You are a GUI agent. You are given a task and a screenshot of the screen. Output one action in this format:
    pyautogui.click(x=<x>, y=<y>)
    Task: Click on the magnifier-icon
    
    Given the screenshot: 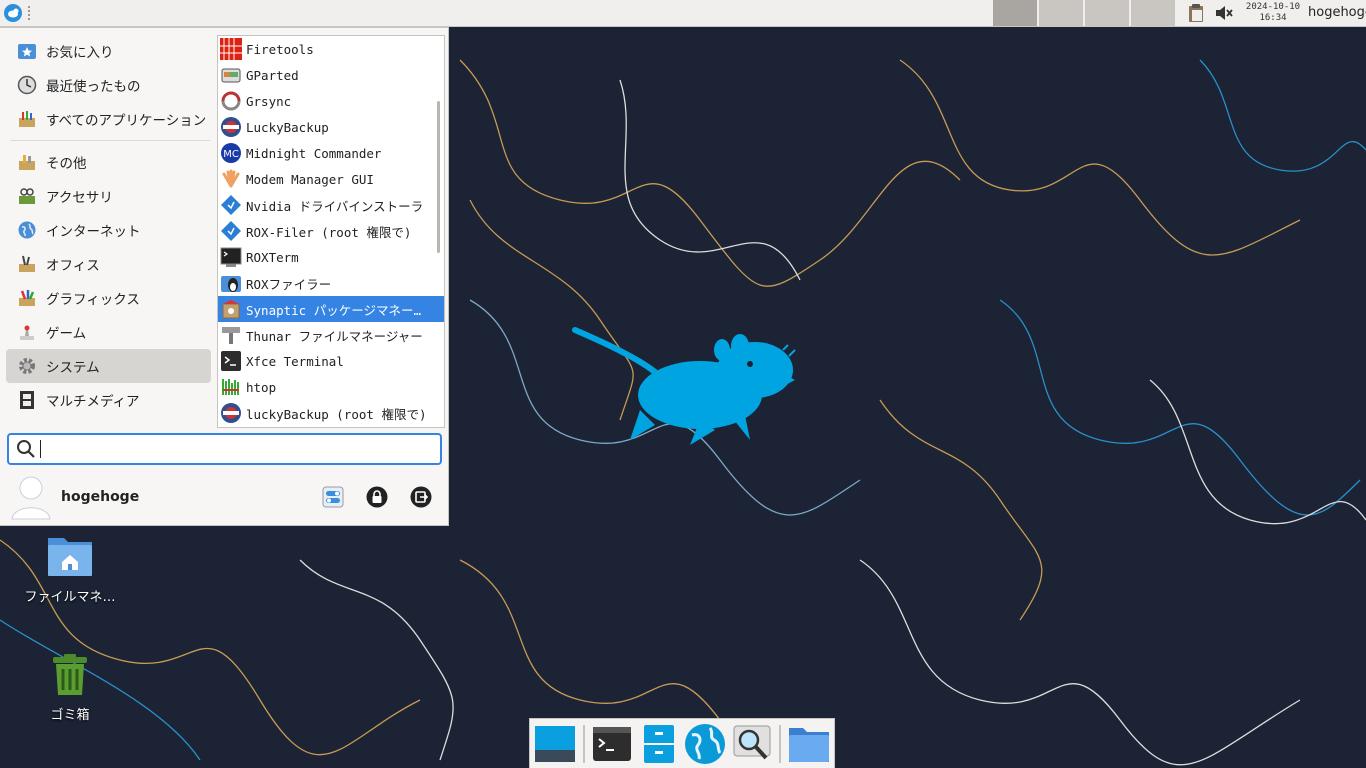 What is the action you would take?
    pyautogui.click(x=752, y=742)
    